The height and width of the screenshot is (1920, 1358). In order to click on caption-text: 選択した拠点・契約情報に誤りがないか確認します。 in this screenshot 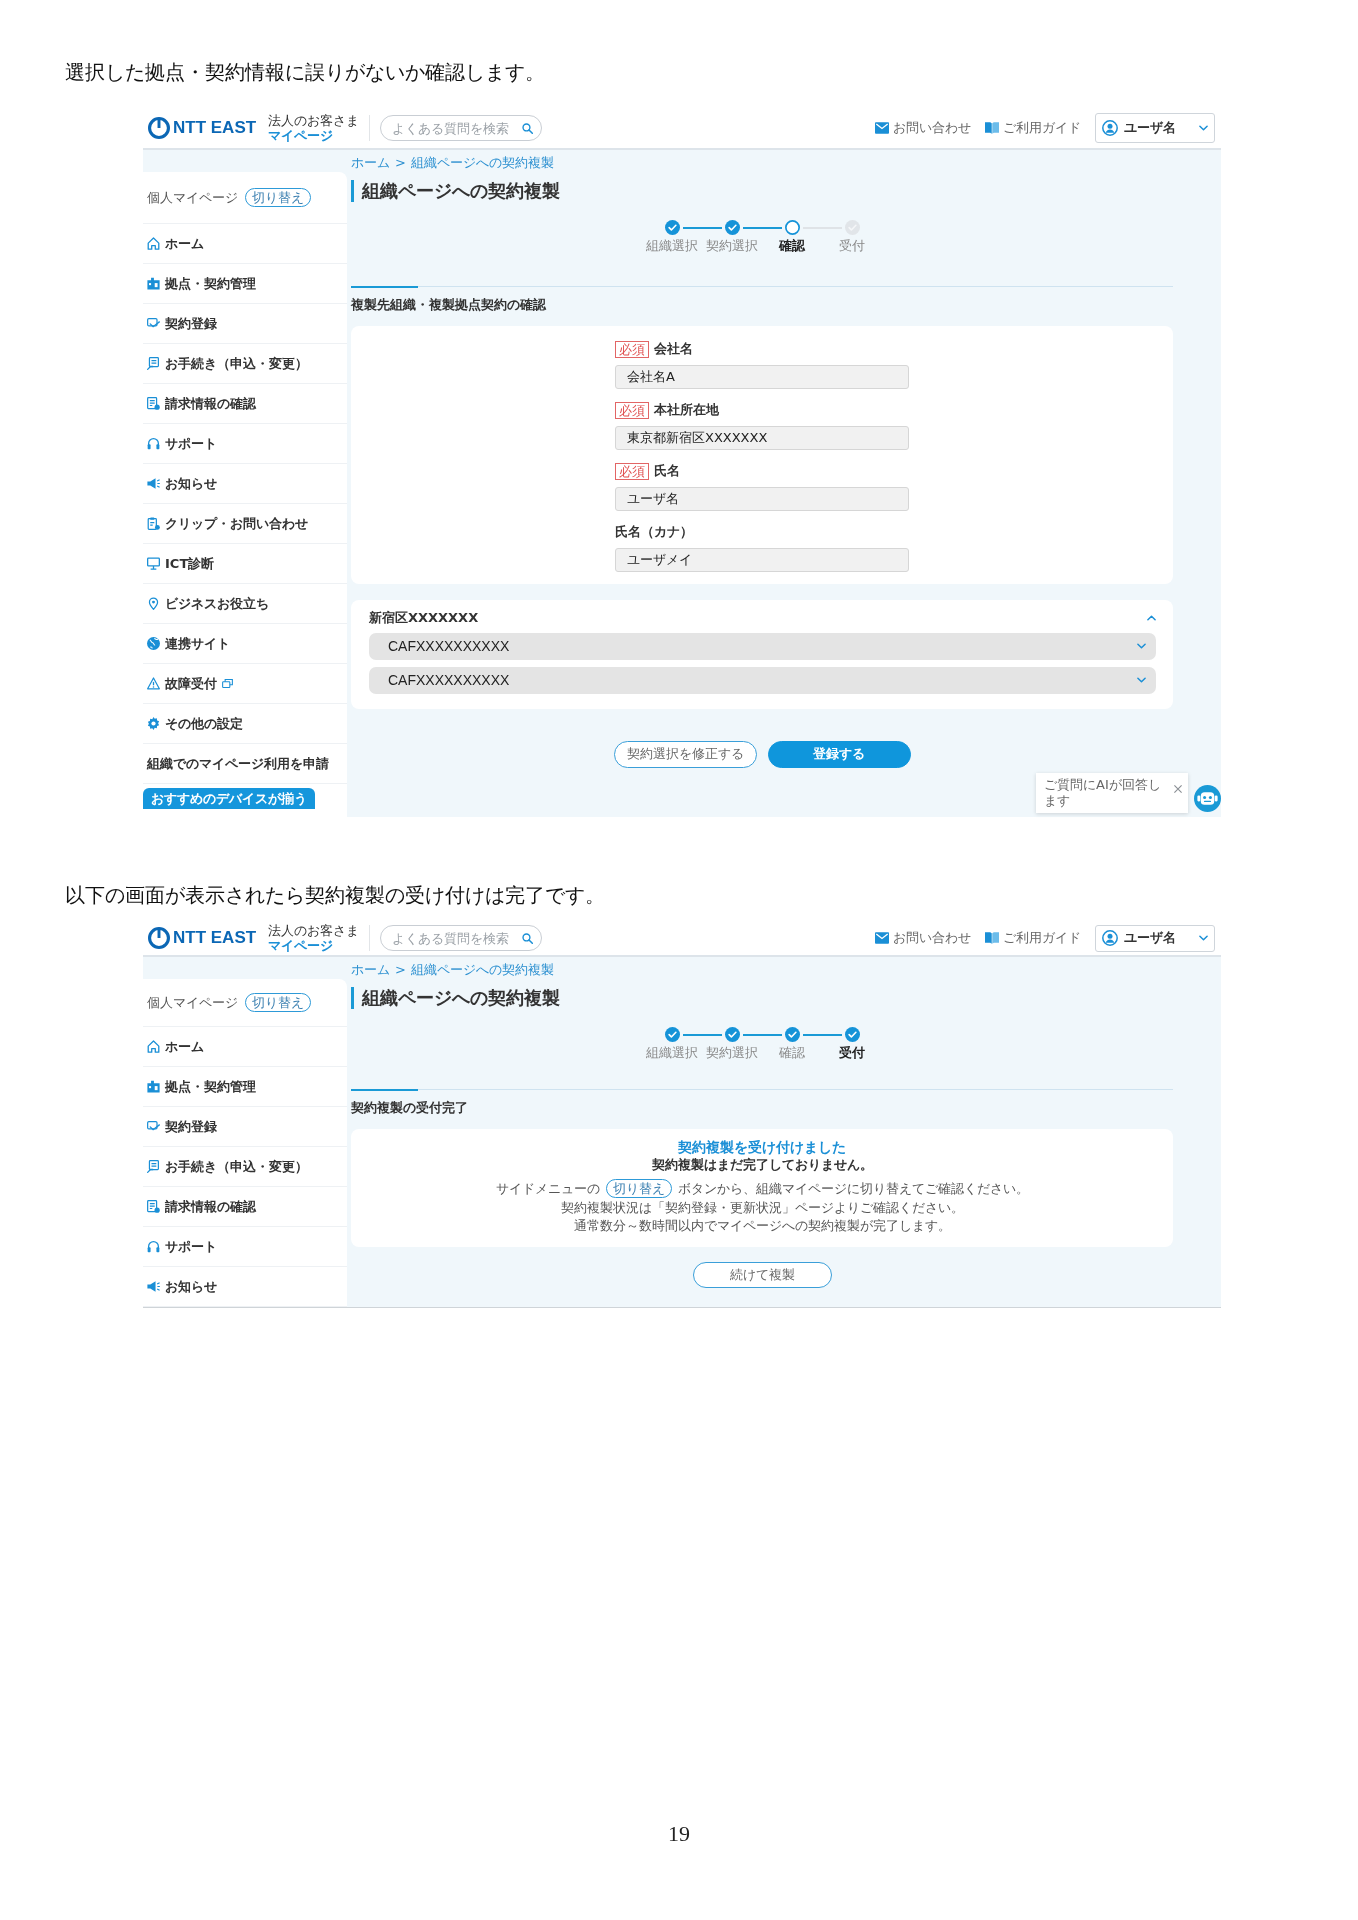, I will do `click(305, 73)`.